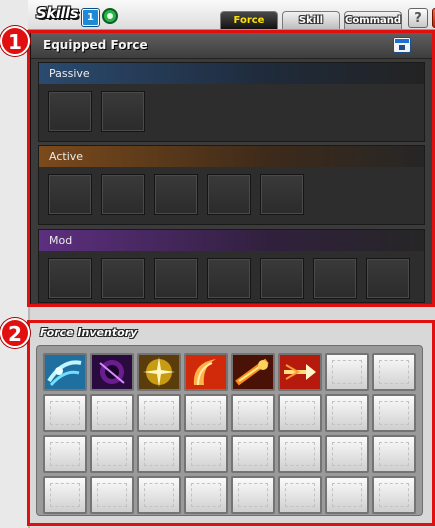 The image size is (435, 528). Describe the element at coordinates (418, 18) in the screenshot. I see `help-button: ?` at that location.